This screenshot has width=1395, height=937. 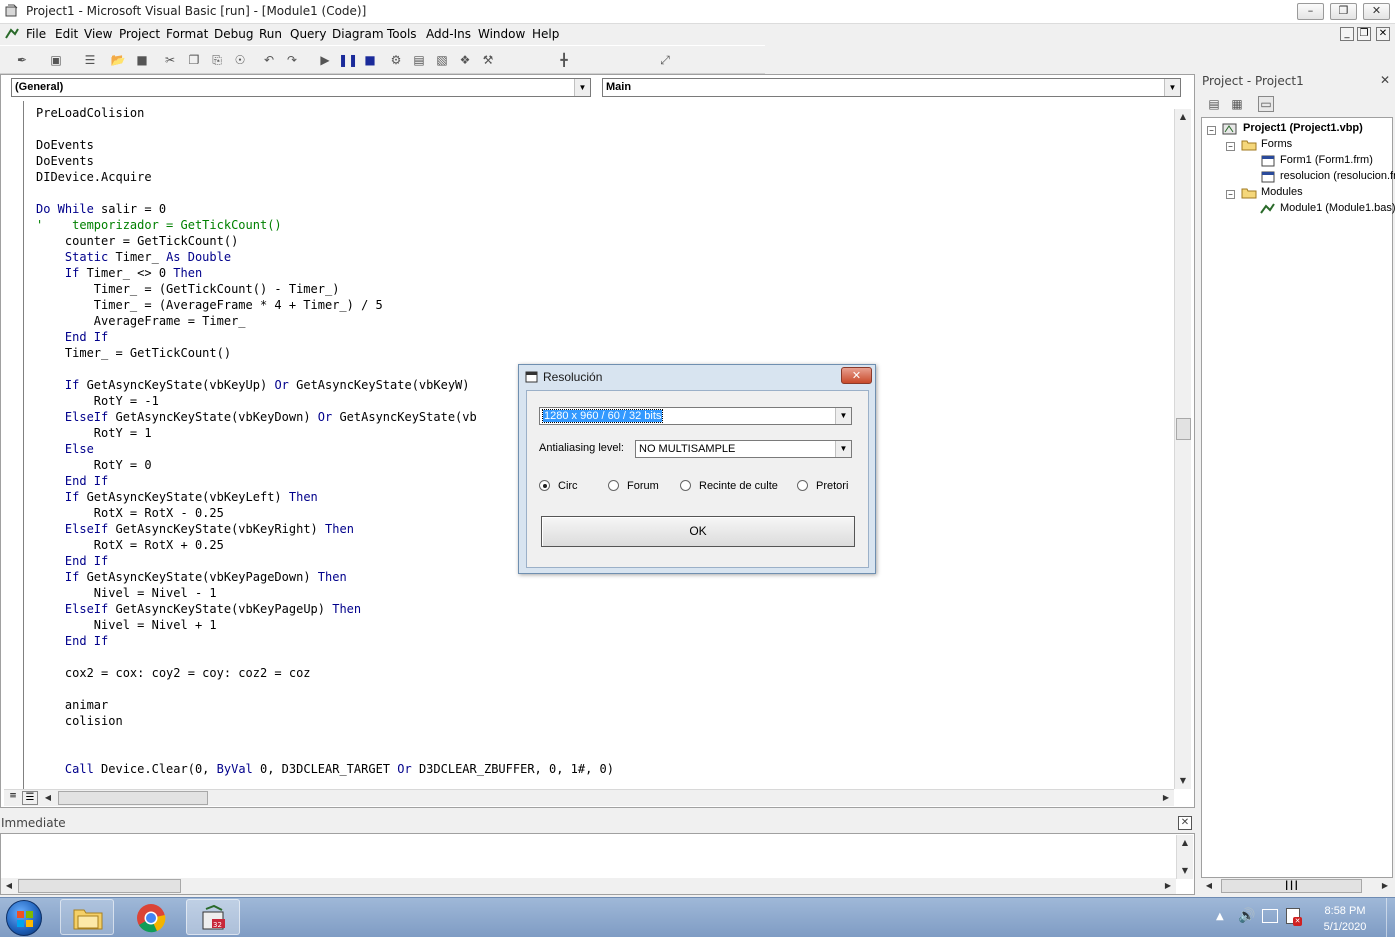 I want to click on margin-indicator-bar, so click(x=14, y=445).